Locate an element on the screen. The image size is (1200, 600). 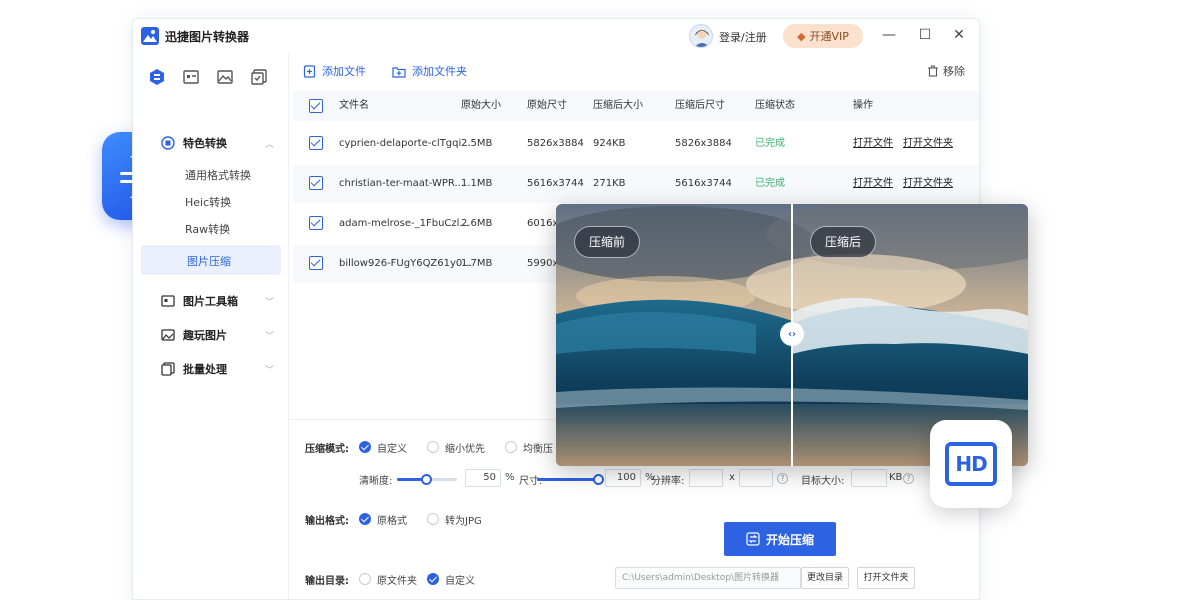
sidebar-item-heic-convert: Heic转换 is located at coordinates (208, 202).